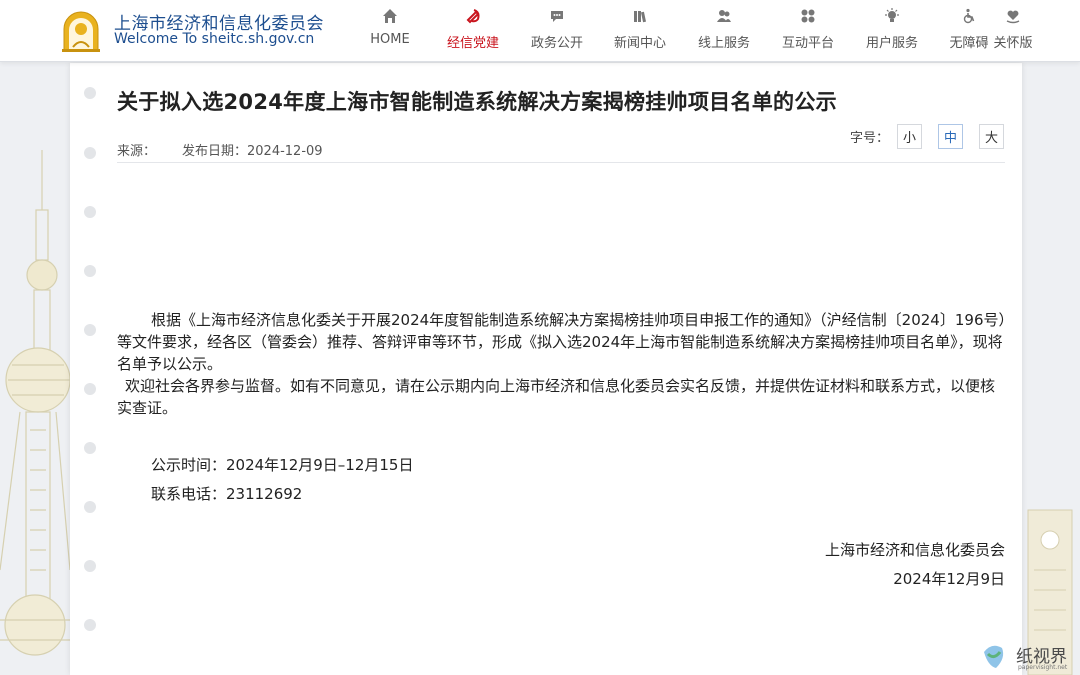  What do you see at coordinates (477, 102) in the screenshot?
I see `article-title: 关于拟入选2024年度上海市智能制造系统解决方案揭榜挂帅项目名单的公示` at bounding box center [477, 102].